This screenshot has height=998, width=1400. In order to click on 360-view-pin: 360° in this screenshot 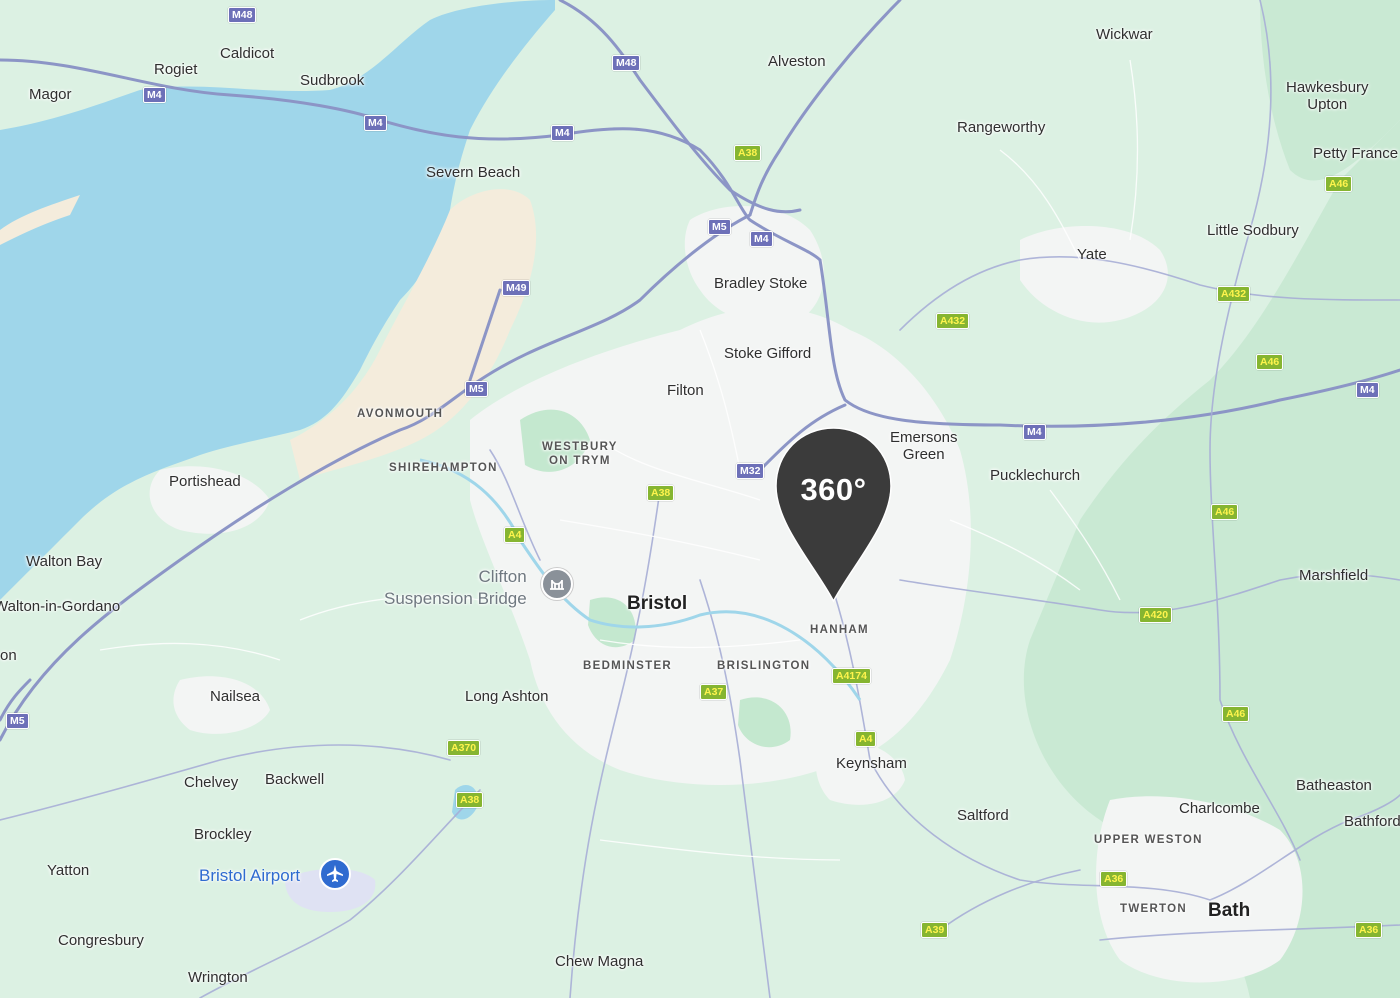, I will do `click(833, 515)`.